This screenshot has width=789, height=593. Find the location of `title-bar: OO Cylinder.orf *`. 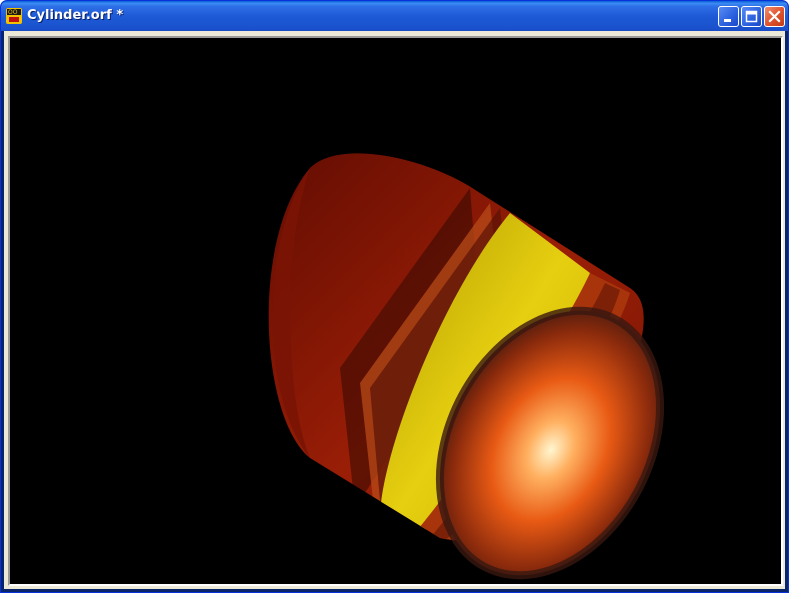

title-bar: OO Cylinder.orf * is located at coordinates (394, 16).